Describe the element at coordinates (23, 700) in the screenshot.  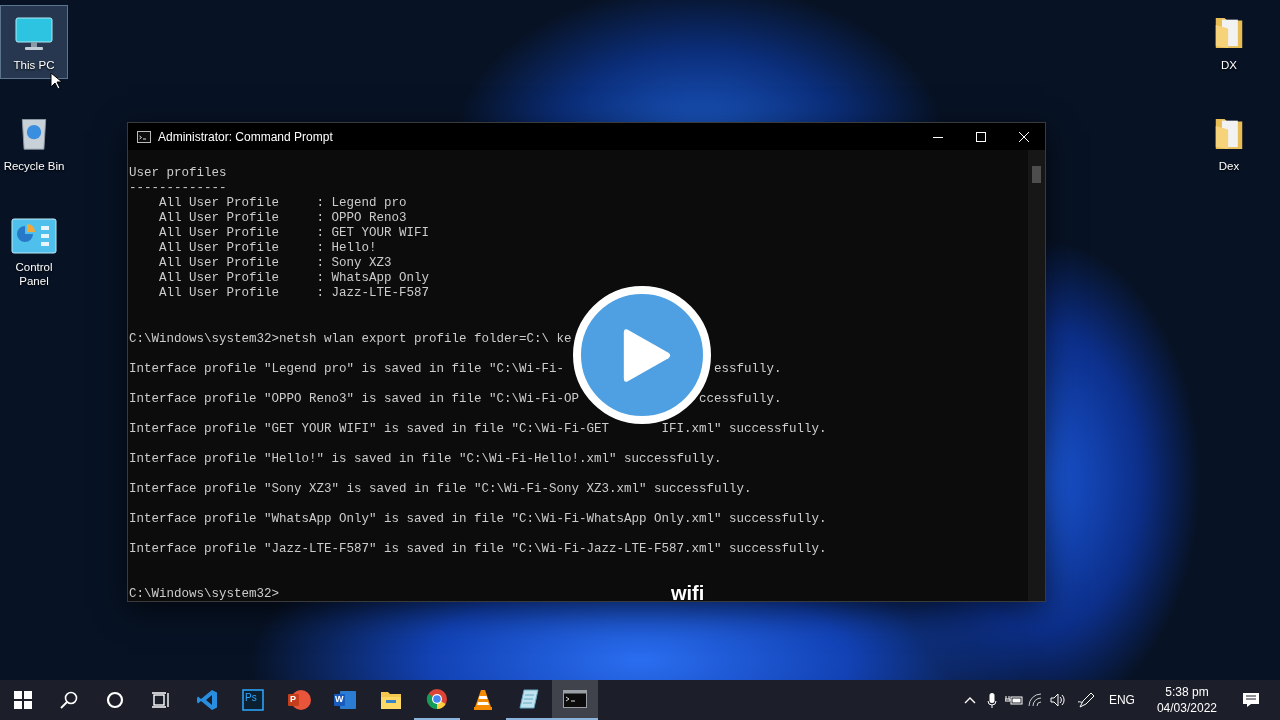
I see `windows-logo-icon` at that location.